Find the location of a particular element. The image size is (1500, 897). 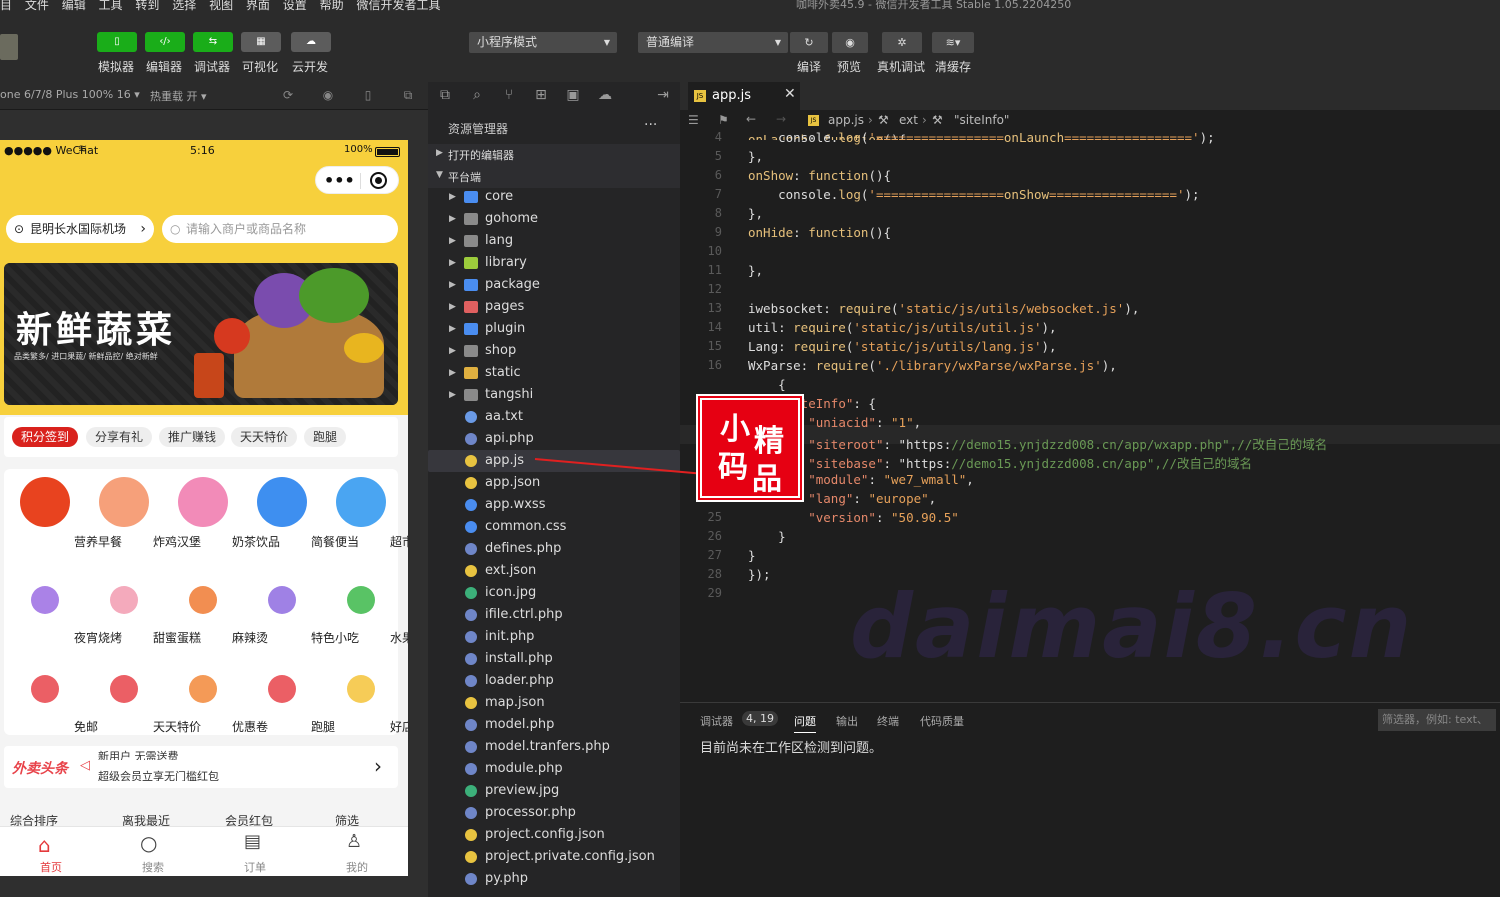

folder-item: ▶ library is located at coordinates (554, 263).